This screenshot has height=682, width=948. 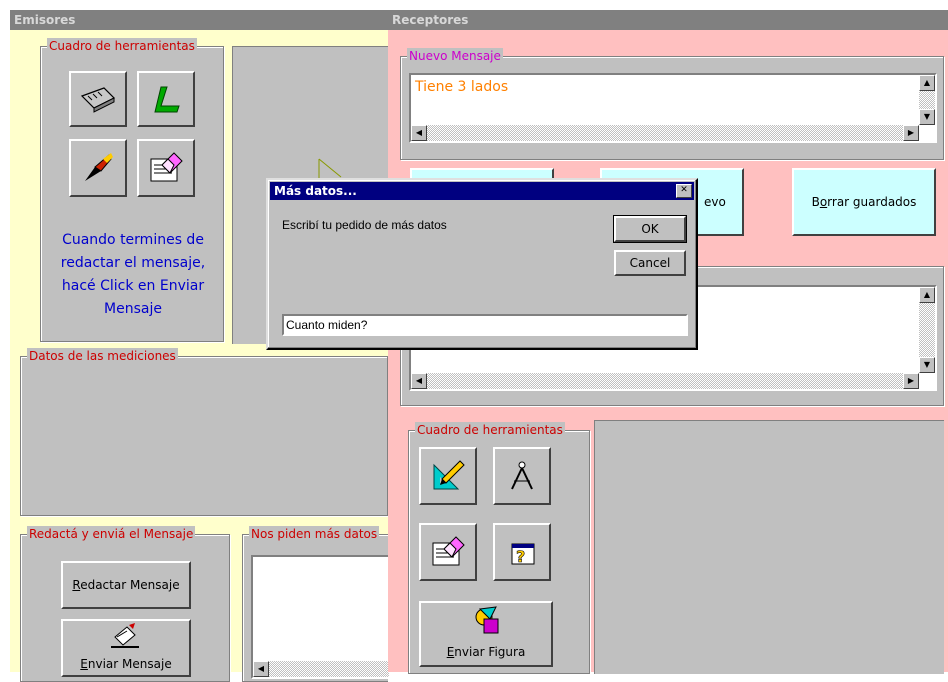 What do you see at coordinates (815, 202) in the screenshot?
I see `borrar-label-pre: B` at bounding box center [815, 202].